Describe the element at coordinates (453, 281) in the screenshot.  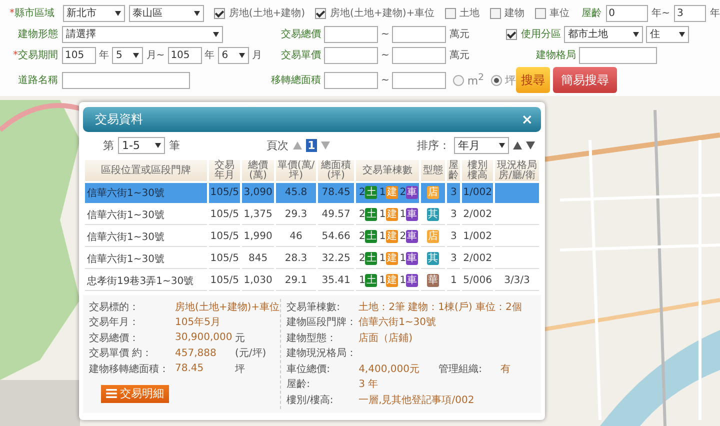
I see `table-cell: 1` at that location.